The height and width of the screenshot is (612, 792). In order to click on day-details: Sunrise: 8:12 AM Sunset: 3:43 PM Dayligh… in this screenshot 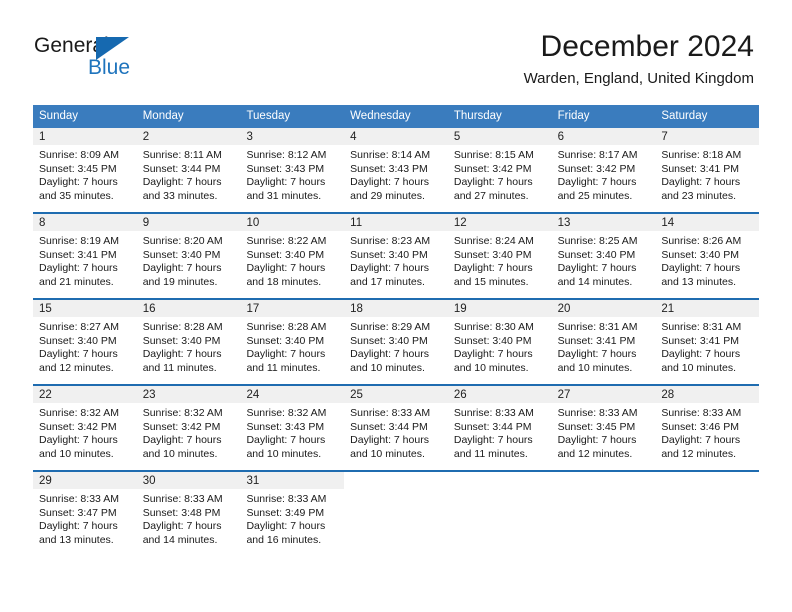, I will do `click(292, 174)`.